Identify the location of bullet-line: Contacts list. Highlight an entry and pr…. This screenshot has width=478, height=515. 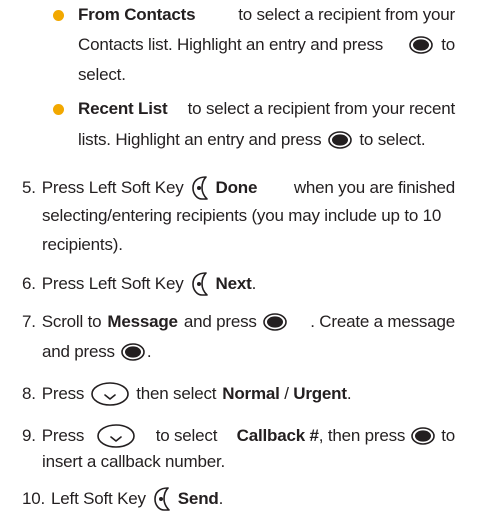
(266, 45).